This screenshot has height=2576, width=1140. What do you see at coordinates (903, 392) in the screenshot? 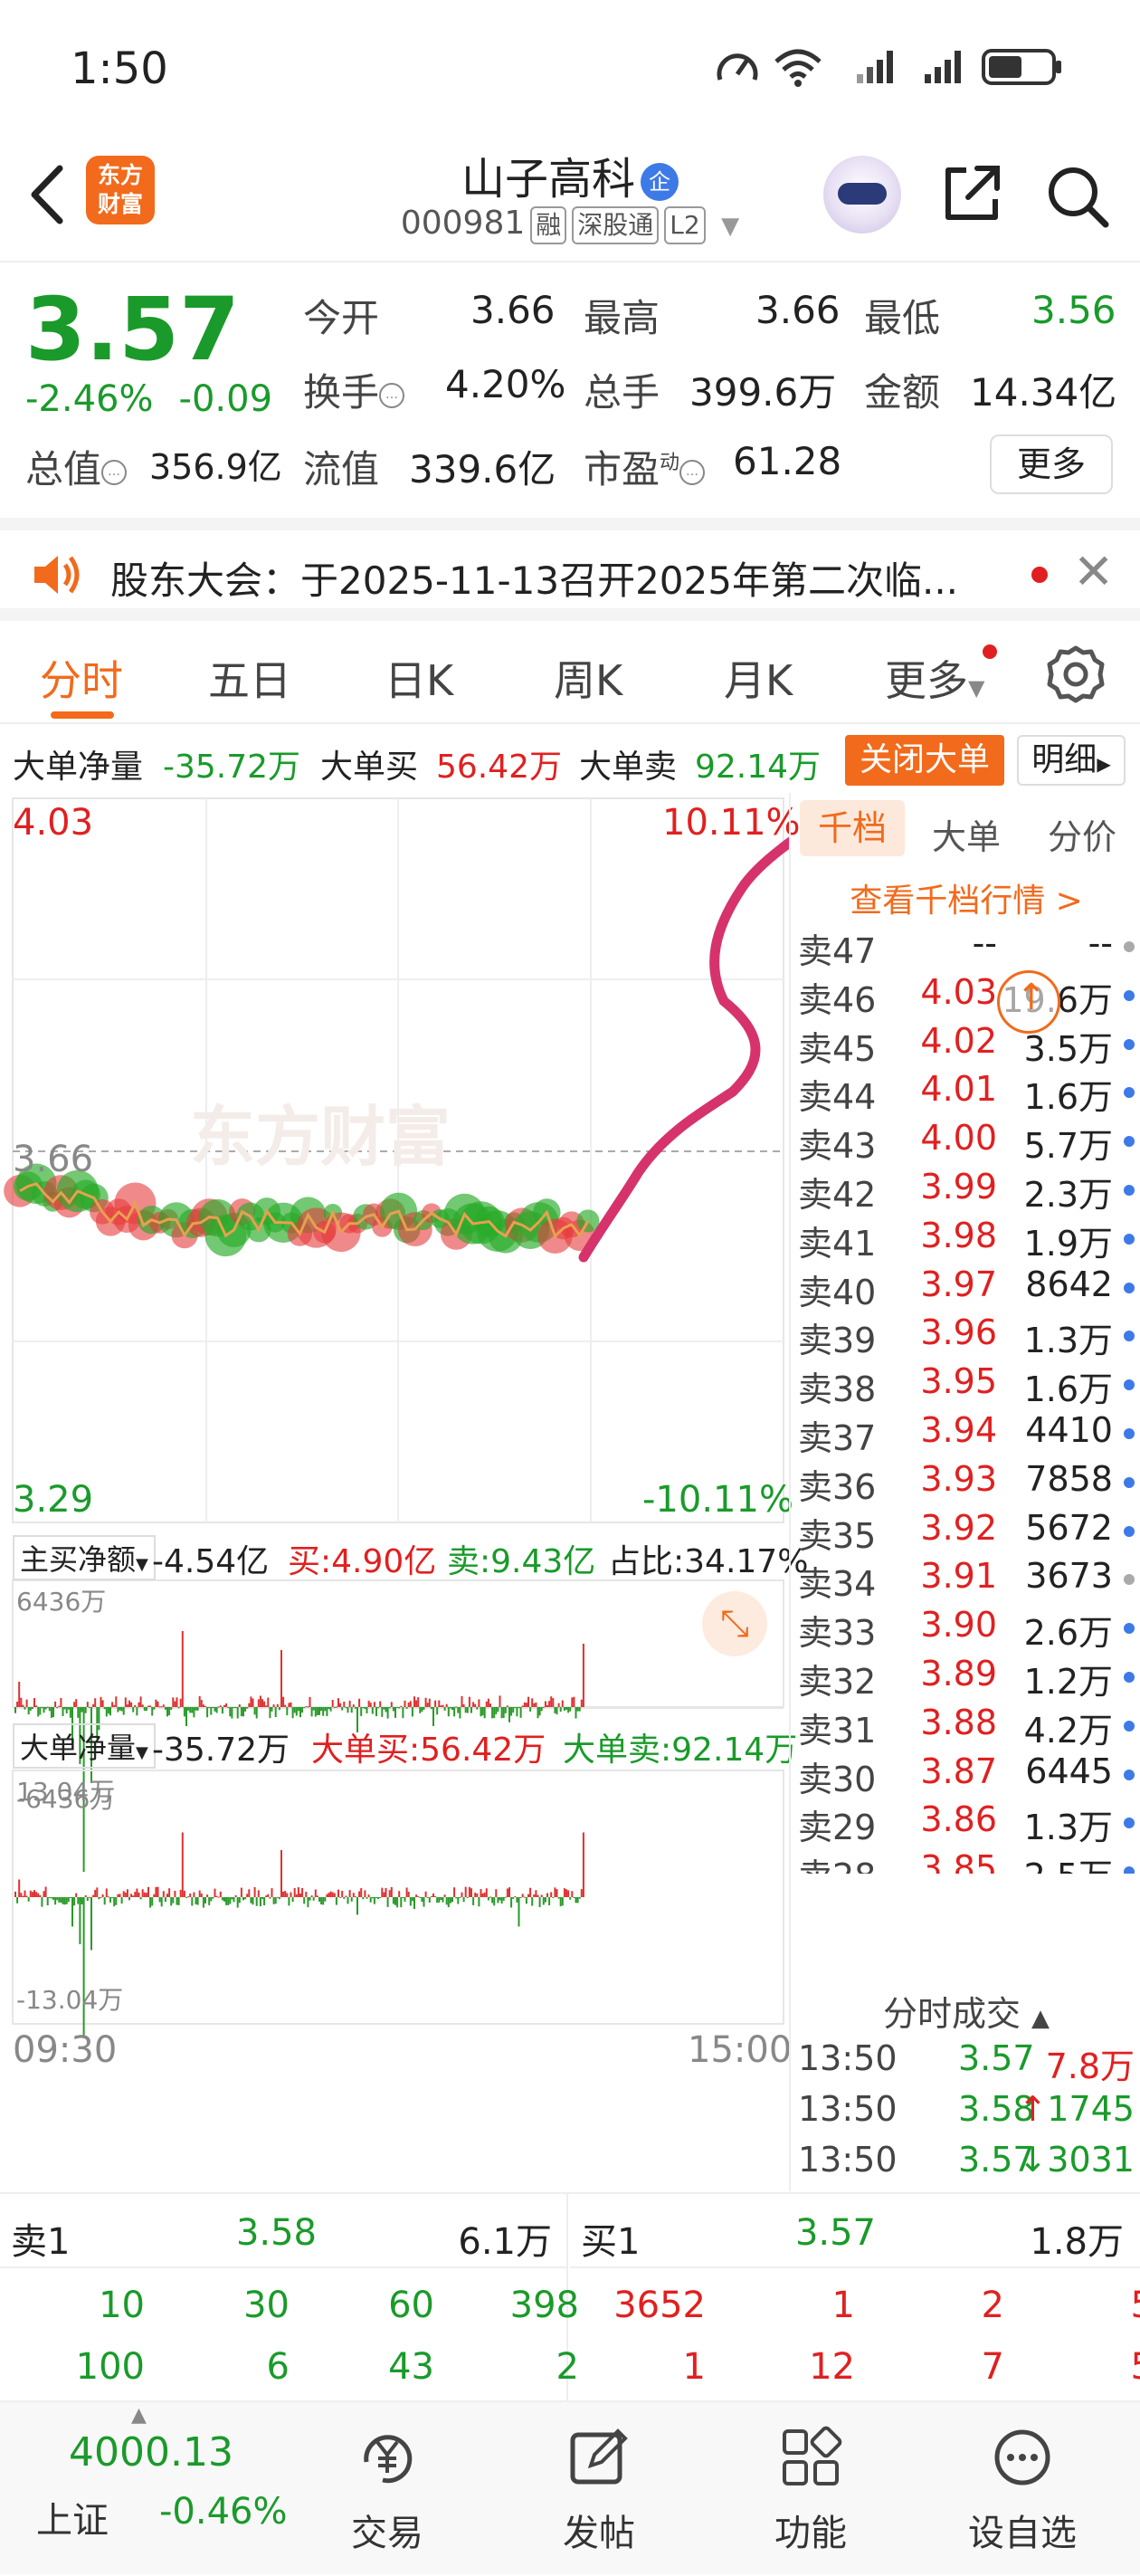
I see `amount-label: 金额` at bounding box center [903, 392].